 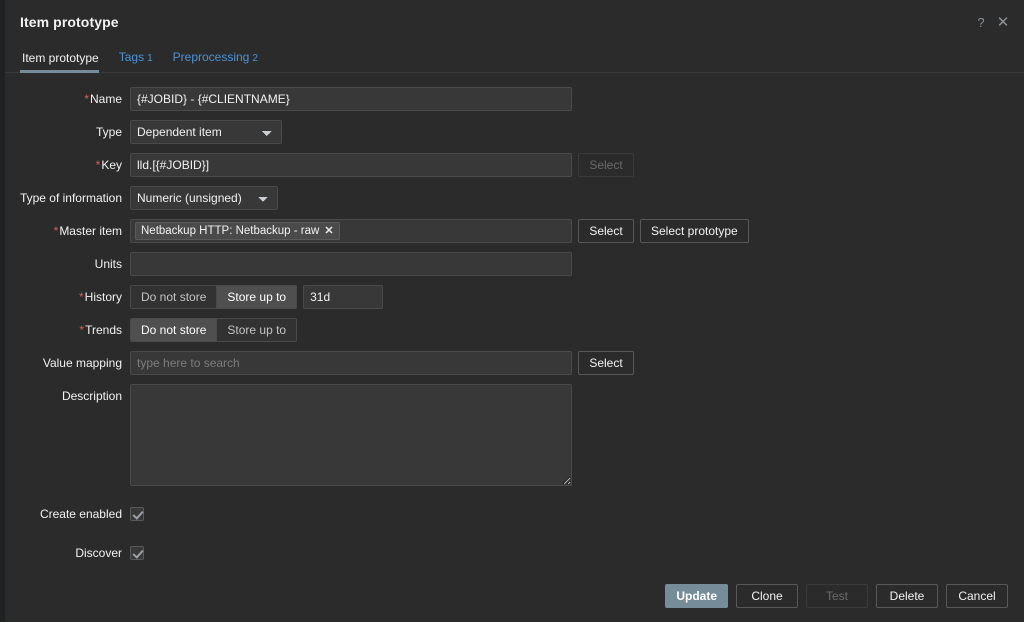 I want to click on row-value-mapping: Value mapping Select, so click(x=514, y=363).